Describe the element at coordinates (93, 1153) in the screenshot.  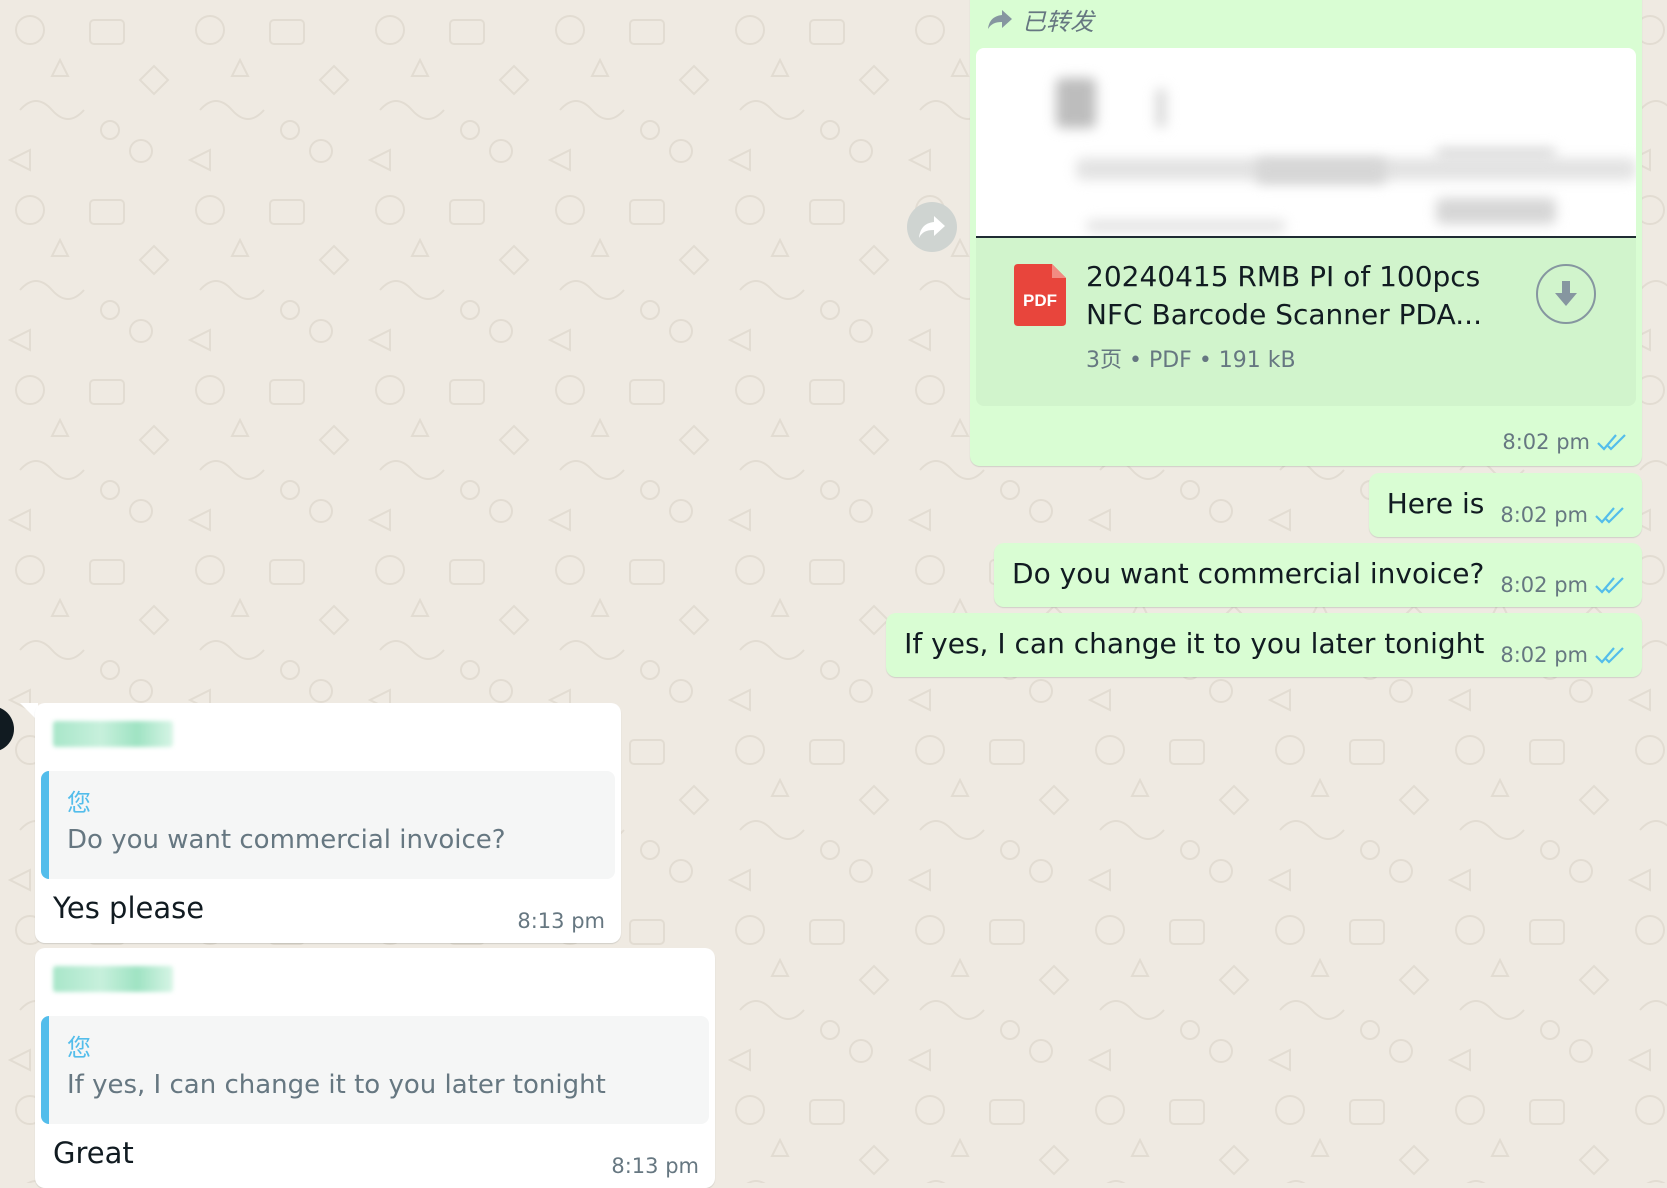
I see `message-text: Great` at that location.